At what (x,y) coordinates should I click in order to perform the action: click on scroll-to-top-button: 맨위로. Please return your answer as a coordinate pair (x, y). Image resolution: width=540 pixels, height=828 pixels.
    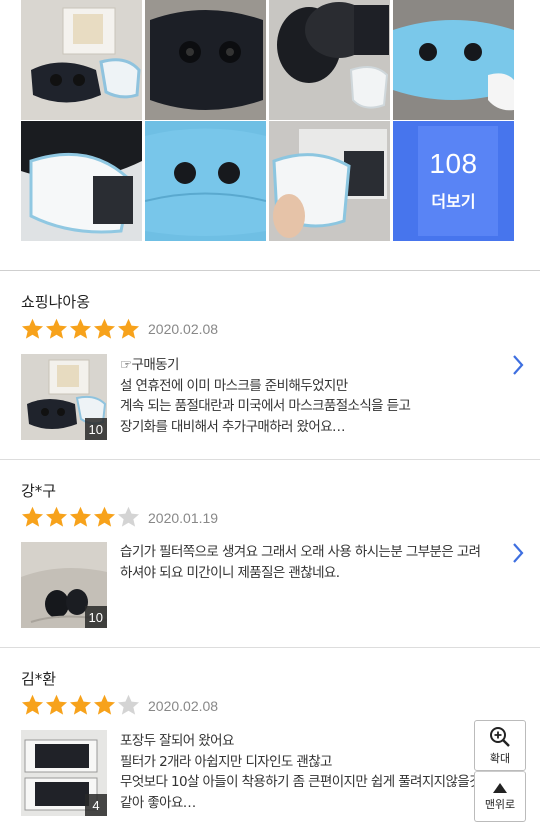
    Looking at the image, I should click on (500, 796).